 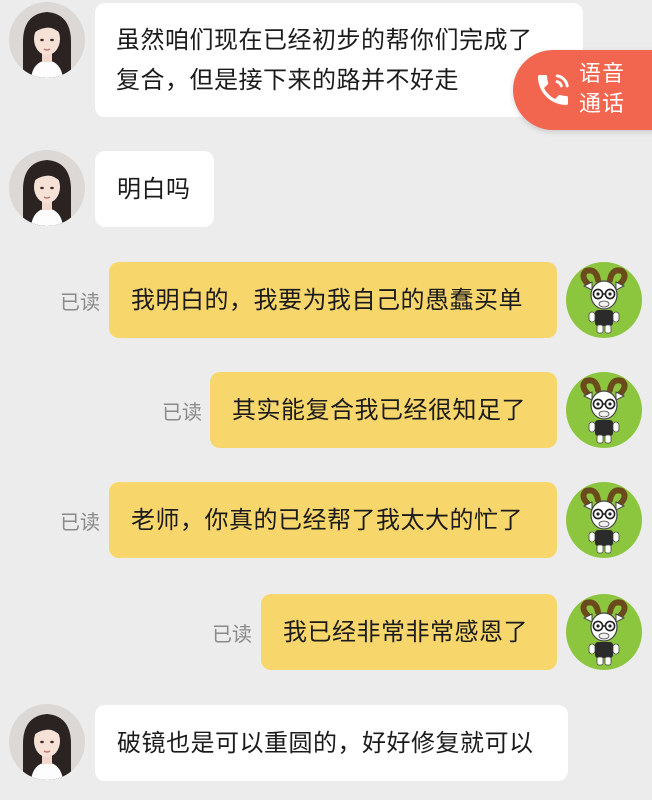 I want to click on voice-call-label: 语音 通话, so click(x=602, y=89).